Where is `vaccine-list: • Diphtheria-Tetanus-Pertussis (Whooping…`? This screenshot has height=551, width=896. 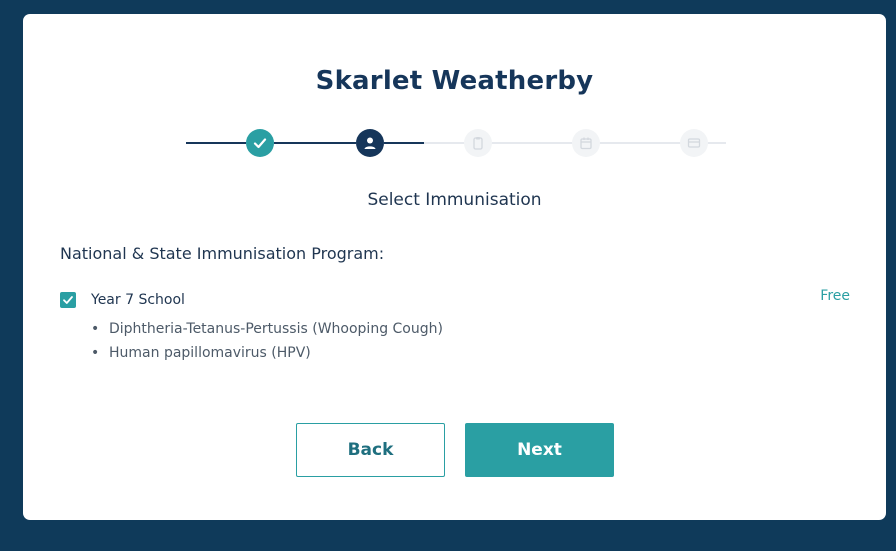 vaccine-list: • Diphtheria-Tetanus-Pertussis (Whooping… is located at coordinates (267, 341).